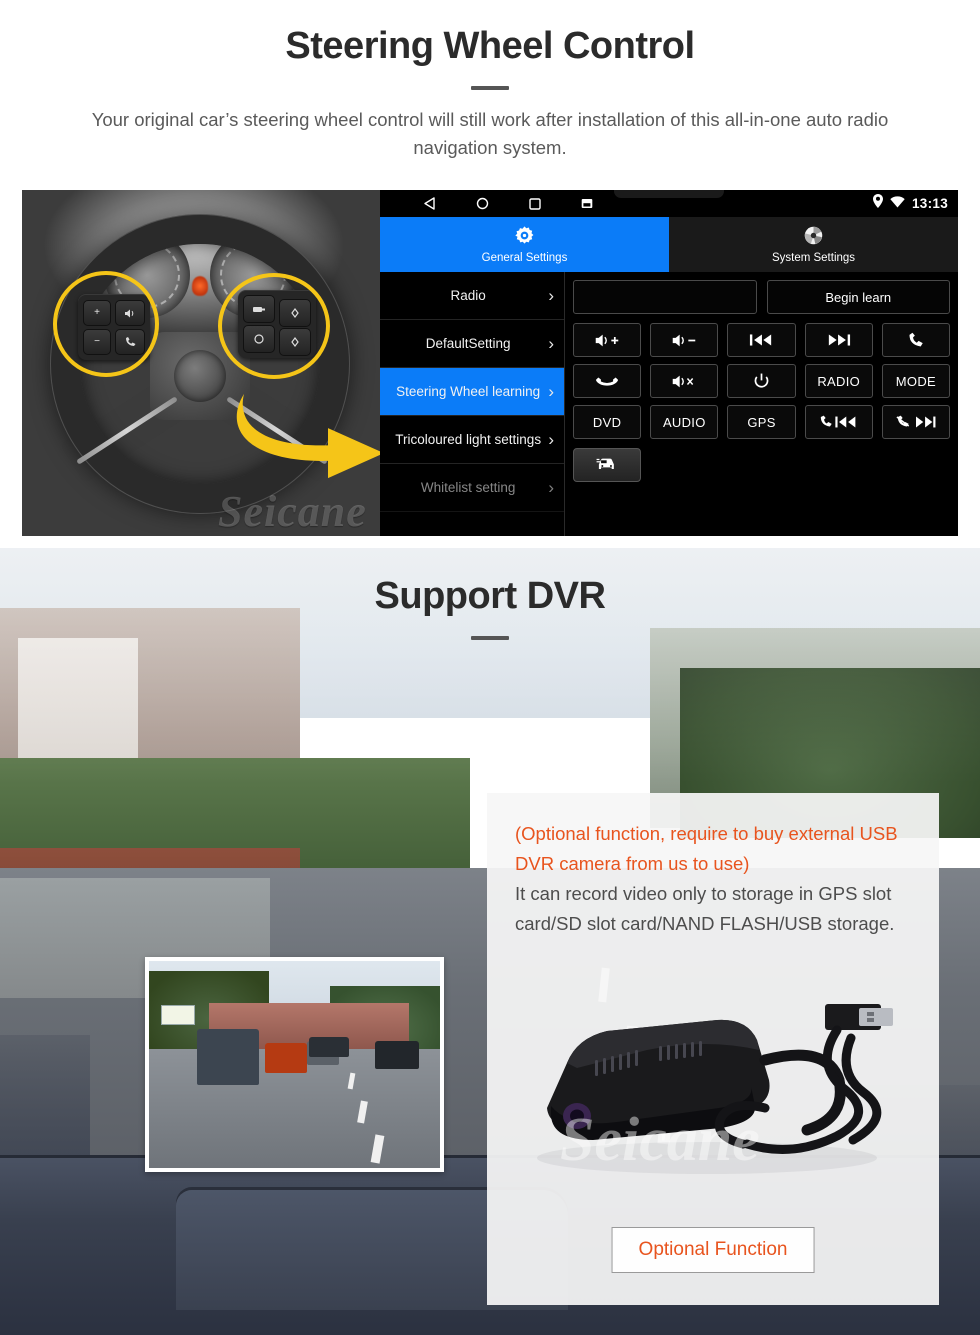  What do you see at coordinates (761, 340) in the screenshot?
I see `previous-track-button` at bounding box center [761, 340].